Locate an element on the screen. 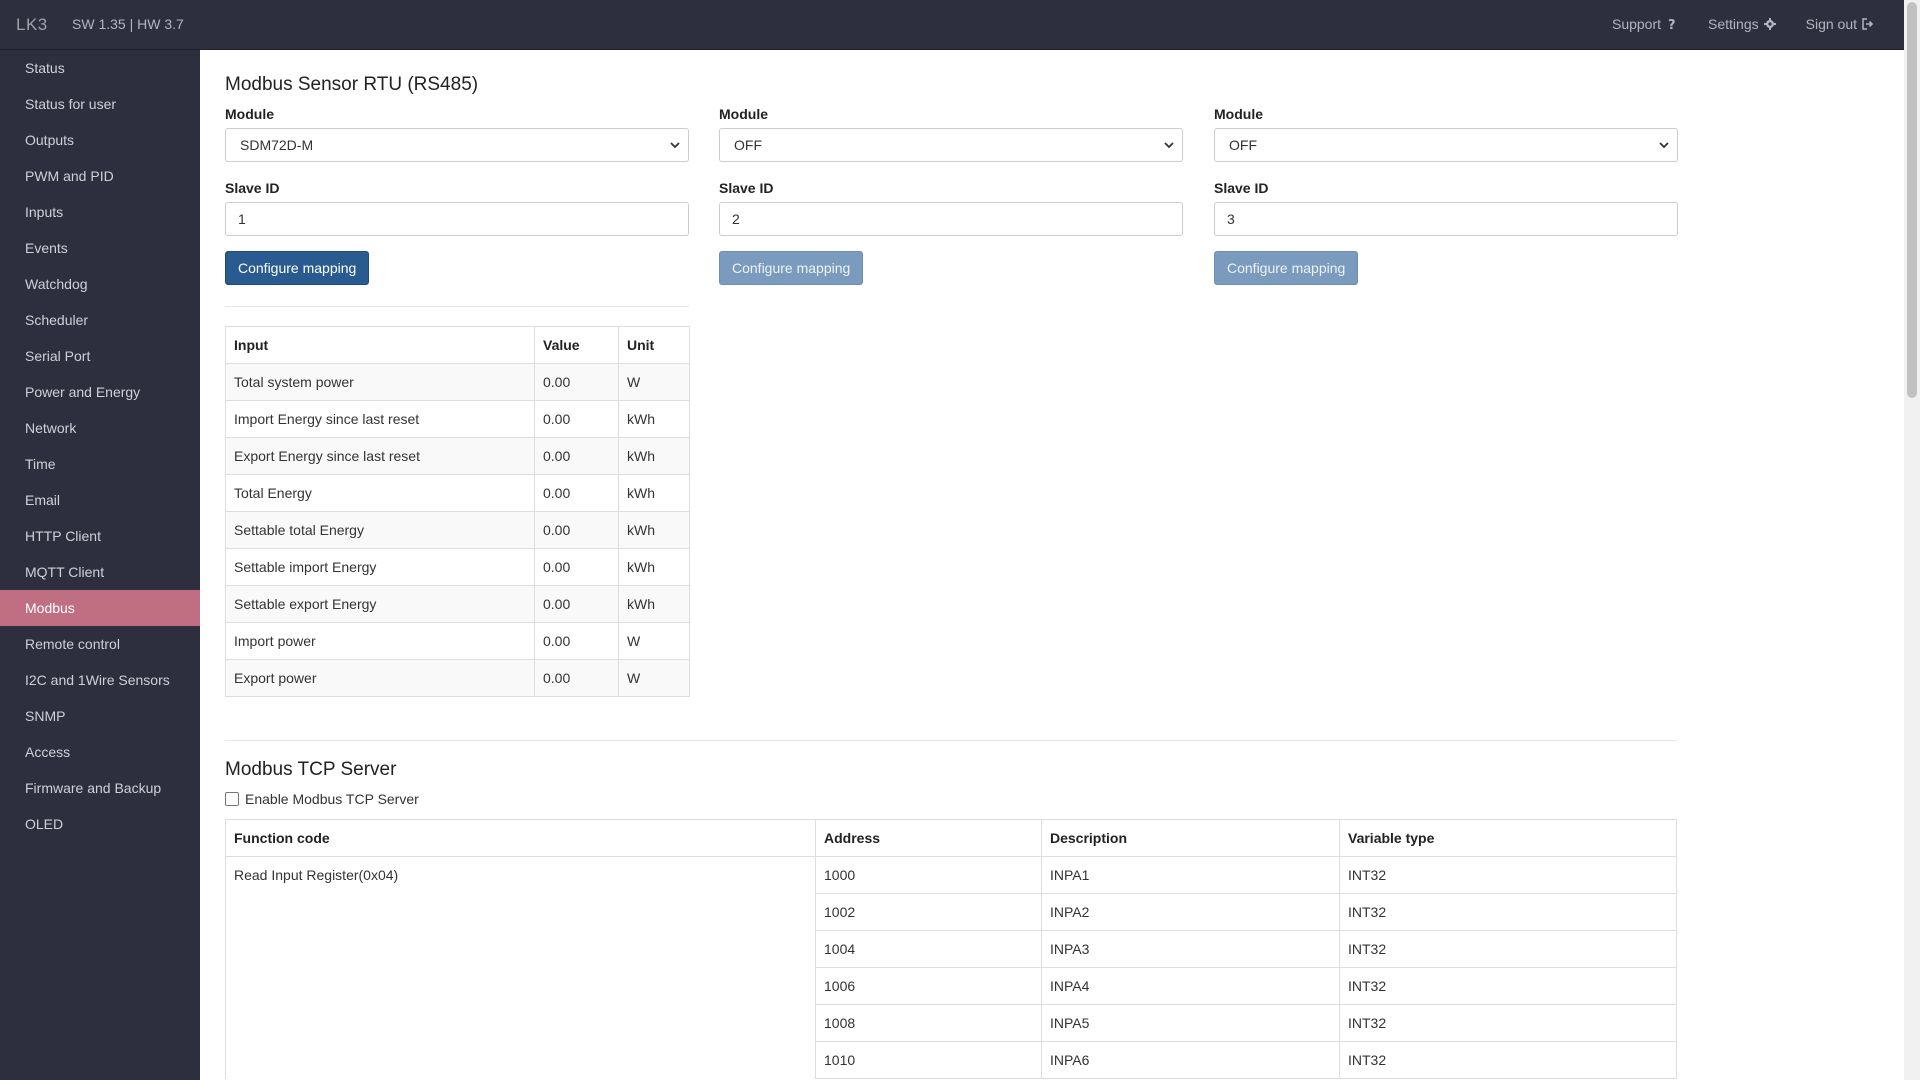  address-cell: 1000 is located at coordinates (928, 875).